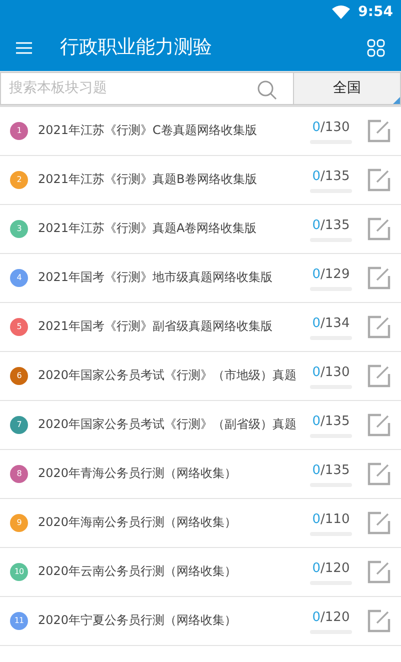  What do you see at coordinates (148, 229) in the screenshot?
I see `exercise-title: 2021年江苏《行测》真题A卷网络收集版` at bounding box center [148, 229].